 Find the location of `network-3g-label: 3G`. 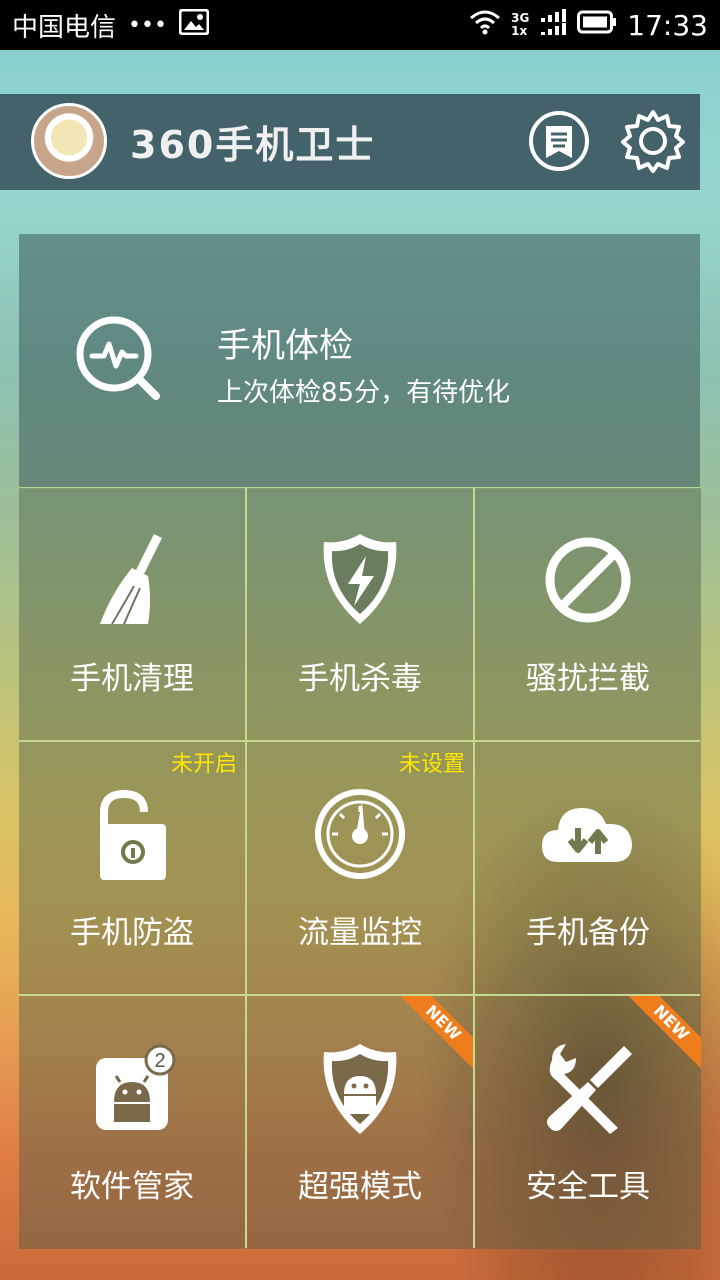

network-3g-label: 3G is located at coordinates (520, 18).